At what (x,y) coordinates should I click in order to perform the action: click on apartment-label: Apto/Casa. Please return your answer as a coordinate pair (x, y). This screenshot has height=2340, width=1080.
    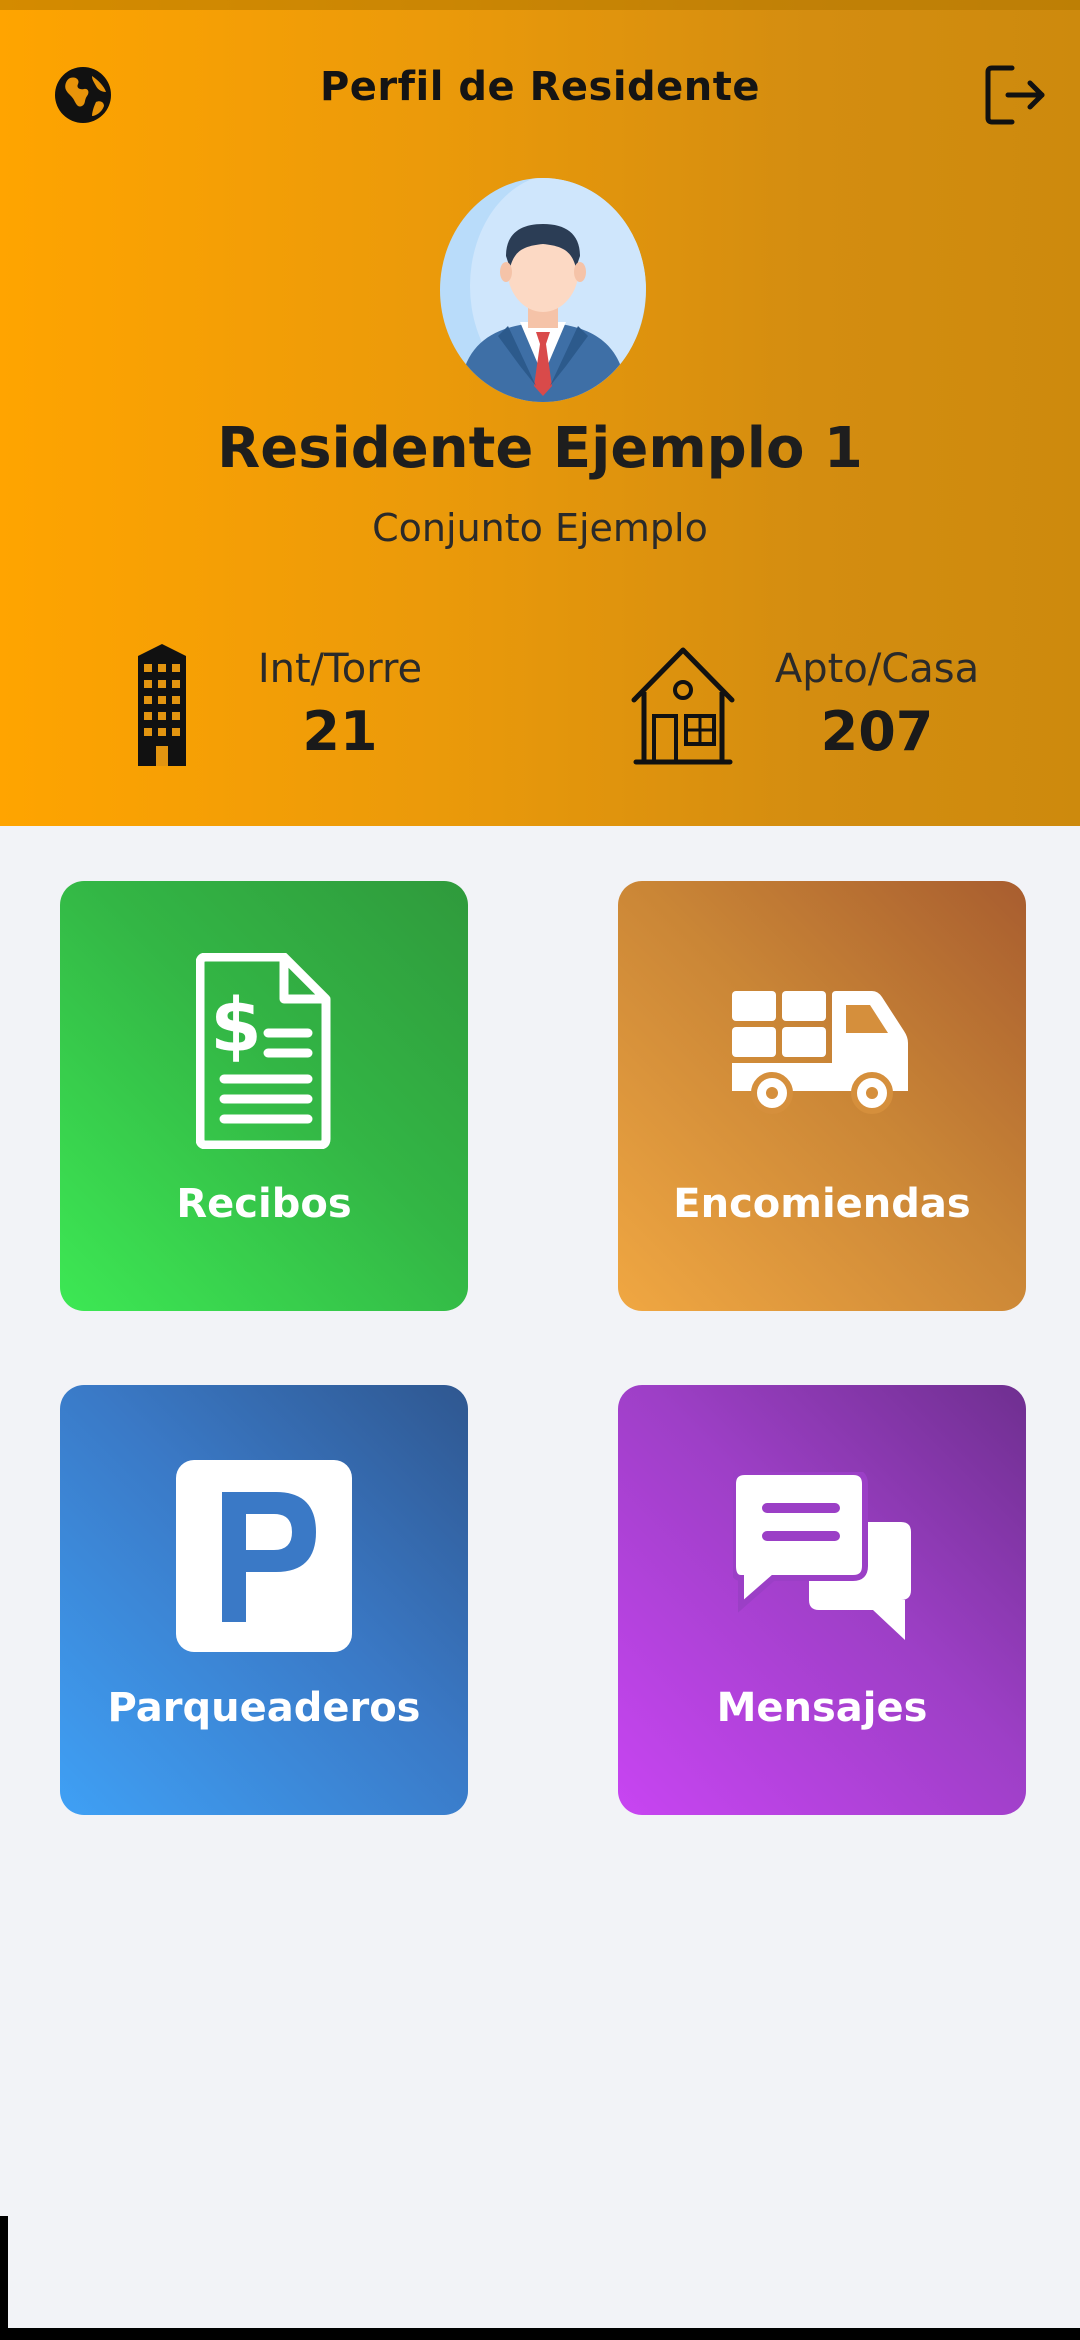
    Looking at the image, I should click on (877, 669).